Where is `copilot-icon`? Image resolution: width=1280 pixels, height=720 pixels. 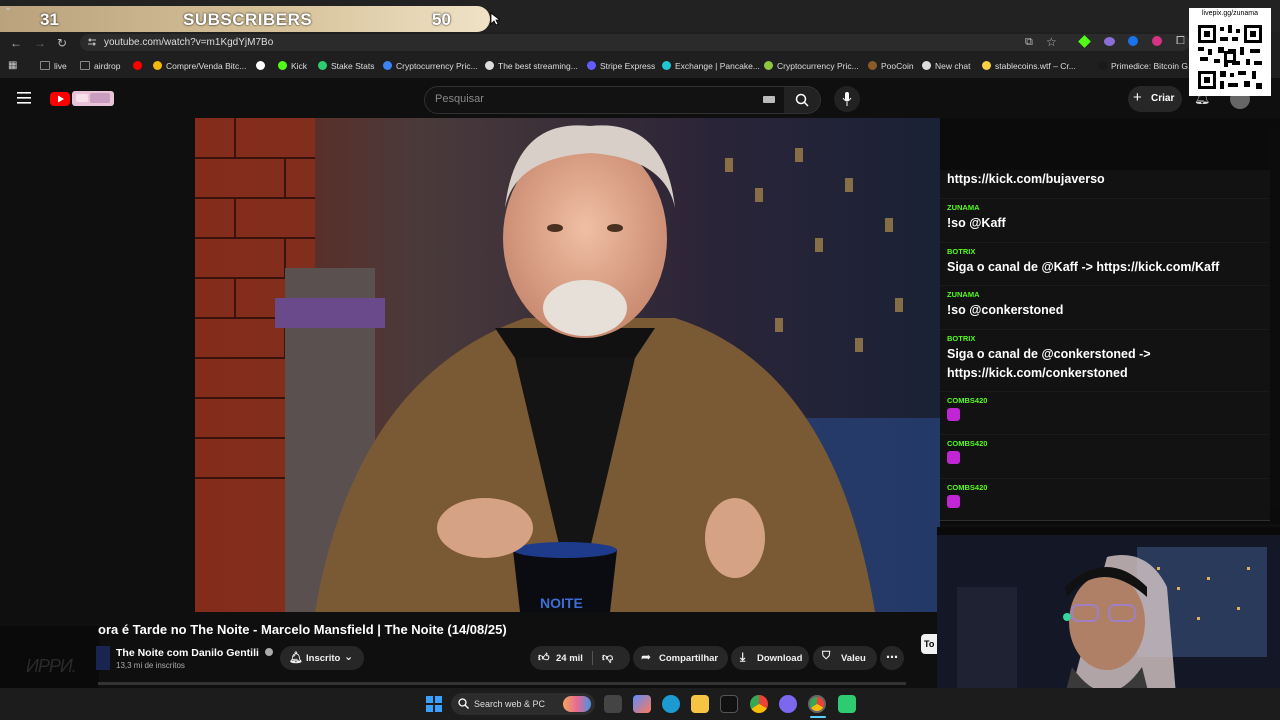
copilot-icon is located at coordinates (642, 704).